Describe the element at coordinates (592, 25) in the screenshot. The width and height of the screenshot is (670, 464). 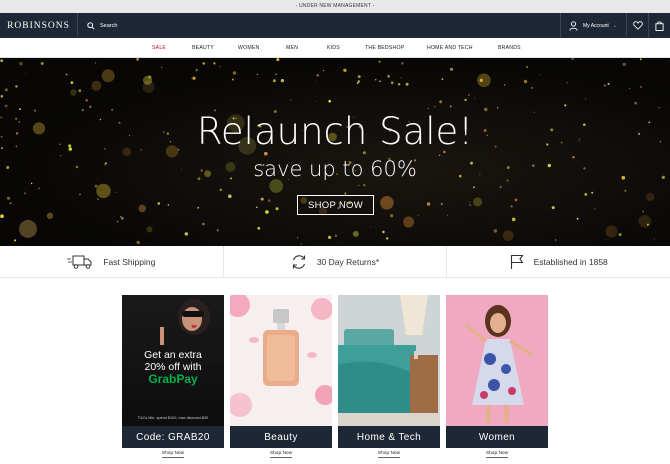
I see `my-account-button: My Account ⌄` at that location.